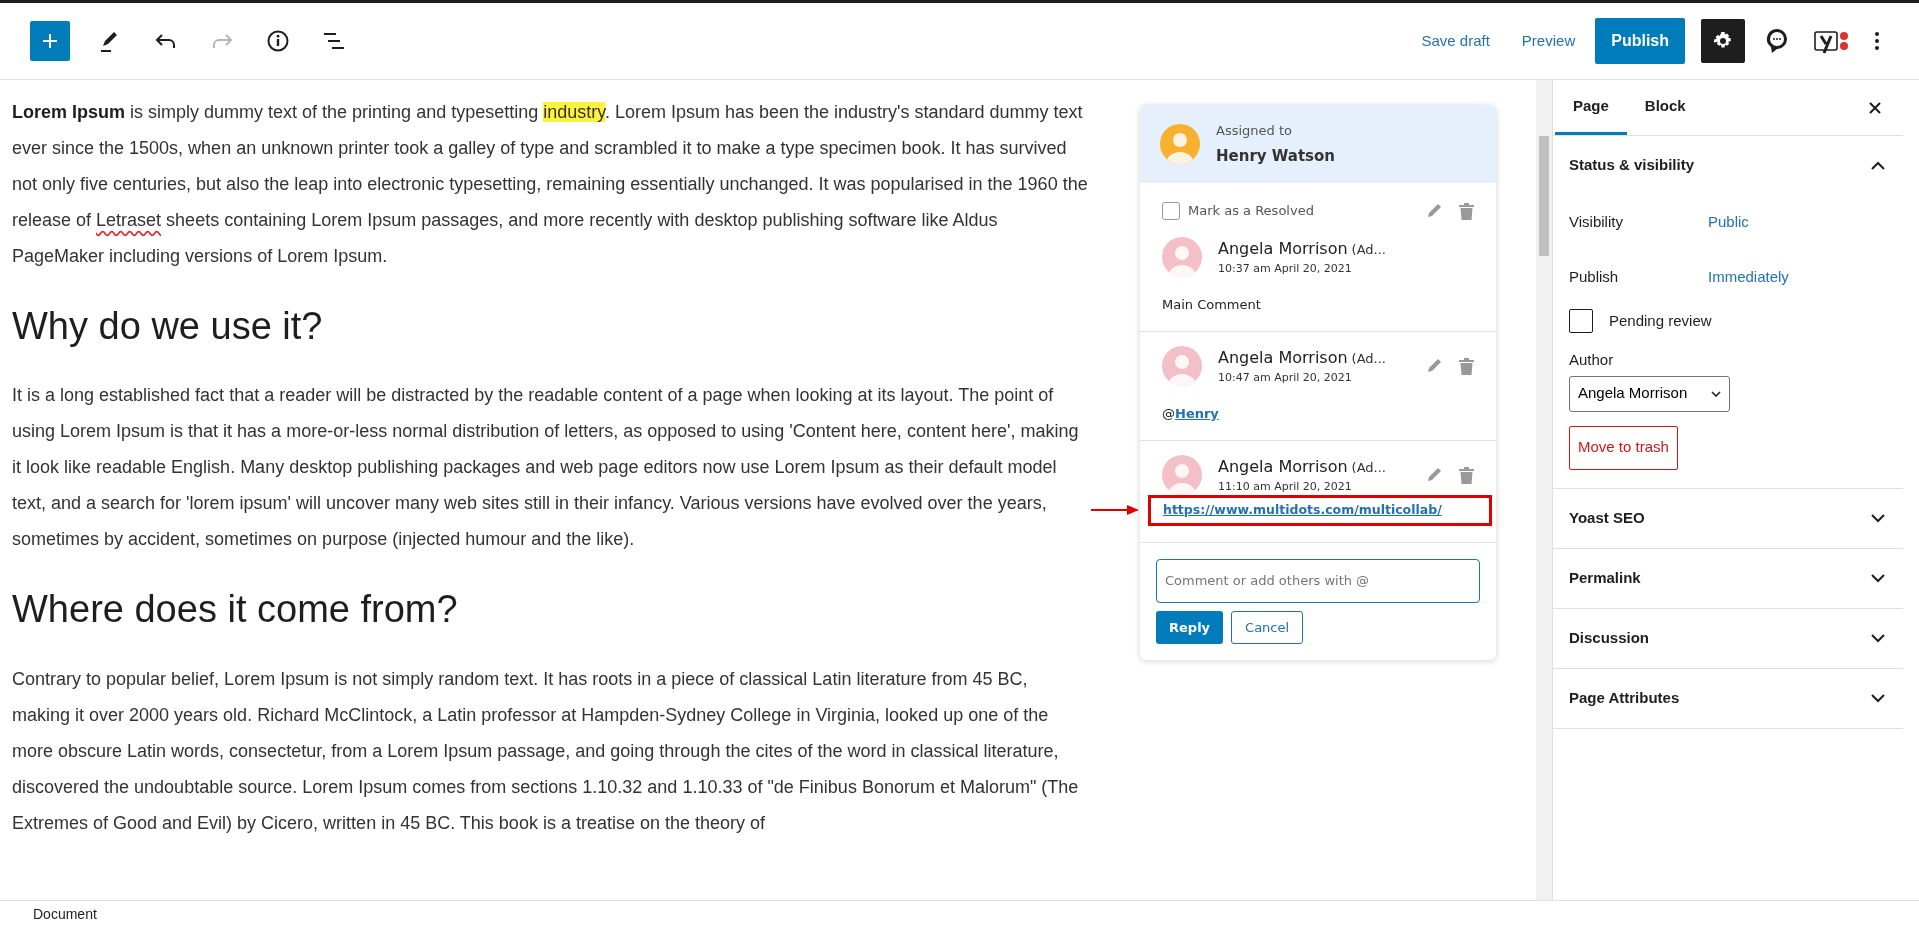 This screenshot has height=928, width=1919. What do you see at coordinates (1728, 698) in the screenshot?
I see `panel-header: Page Attributes` at bounding box center [1728, 698].